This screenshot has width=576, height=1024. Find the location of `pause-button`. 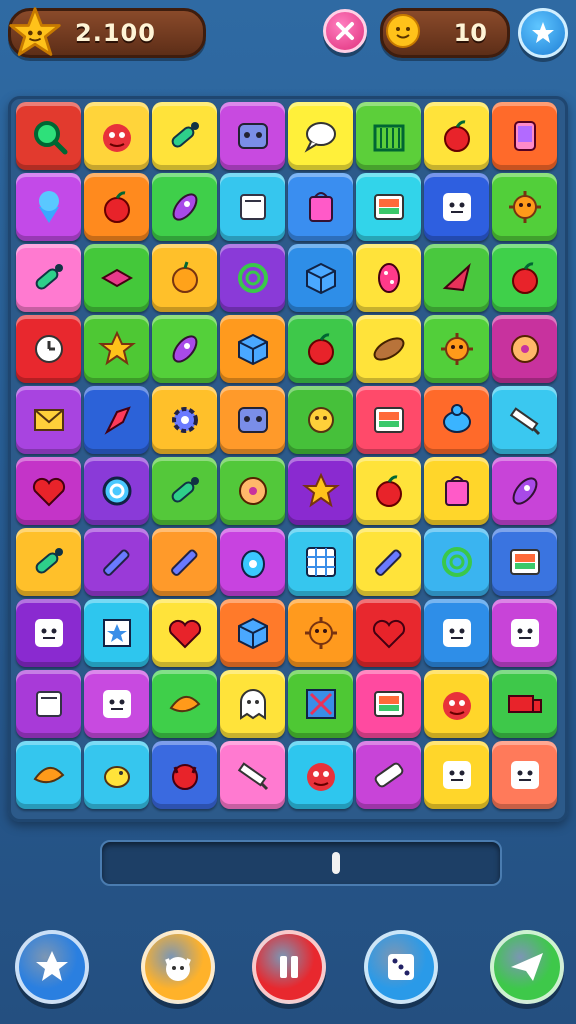

pause-button is located at coordinates (289, 967).